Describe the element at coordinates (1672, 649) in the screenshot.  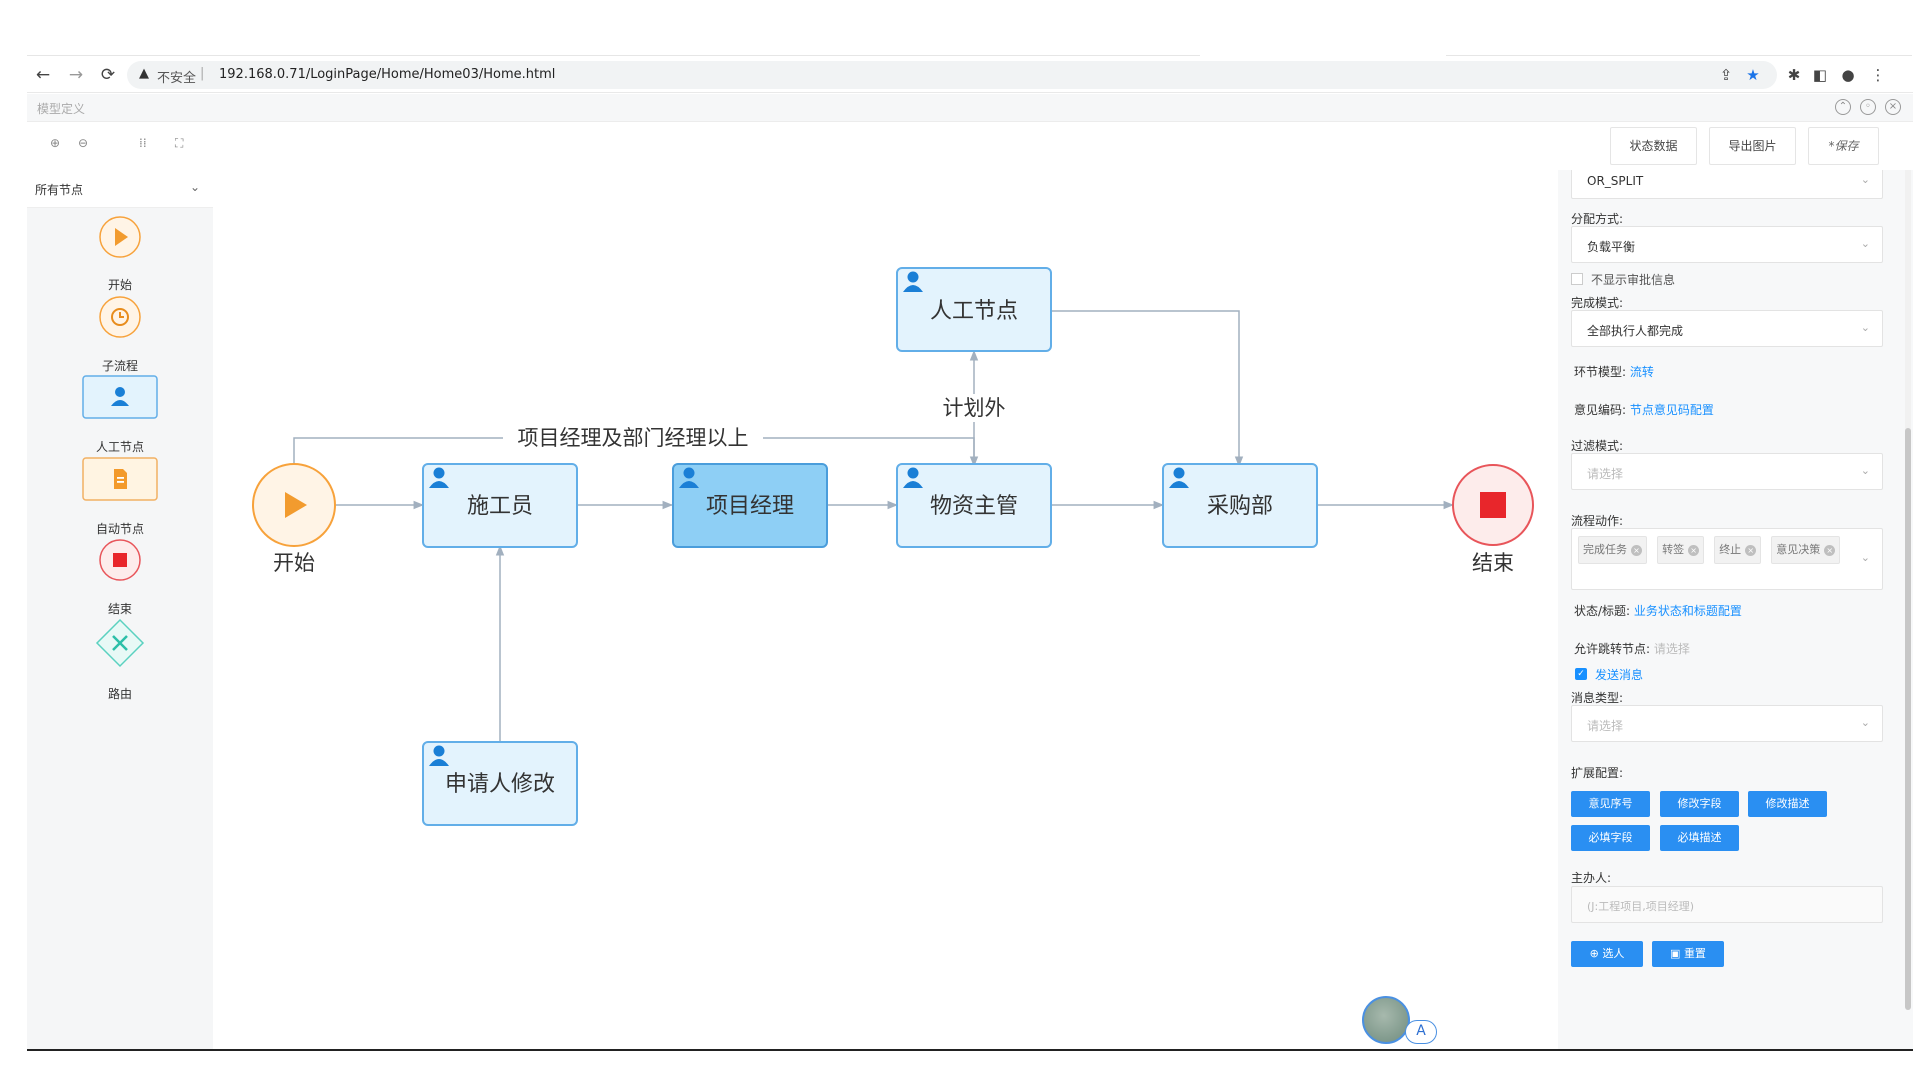
I see `jump-placeholder: 请选择` at that location.